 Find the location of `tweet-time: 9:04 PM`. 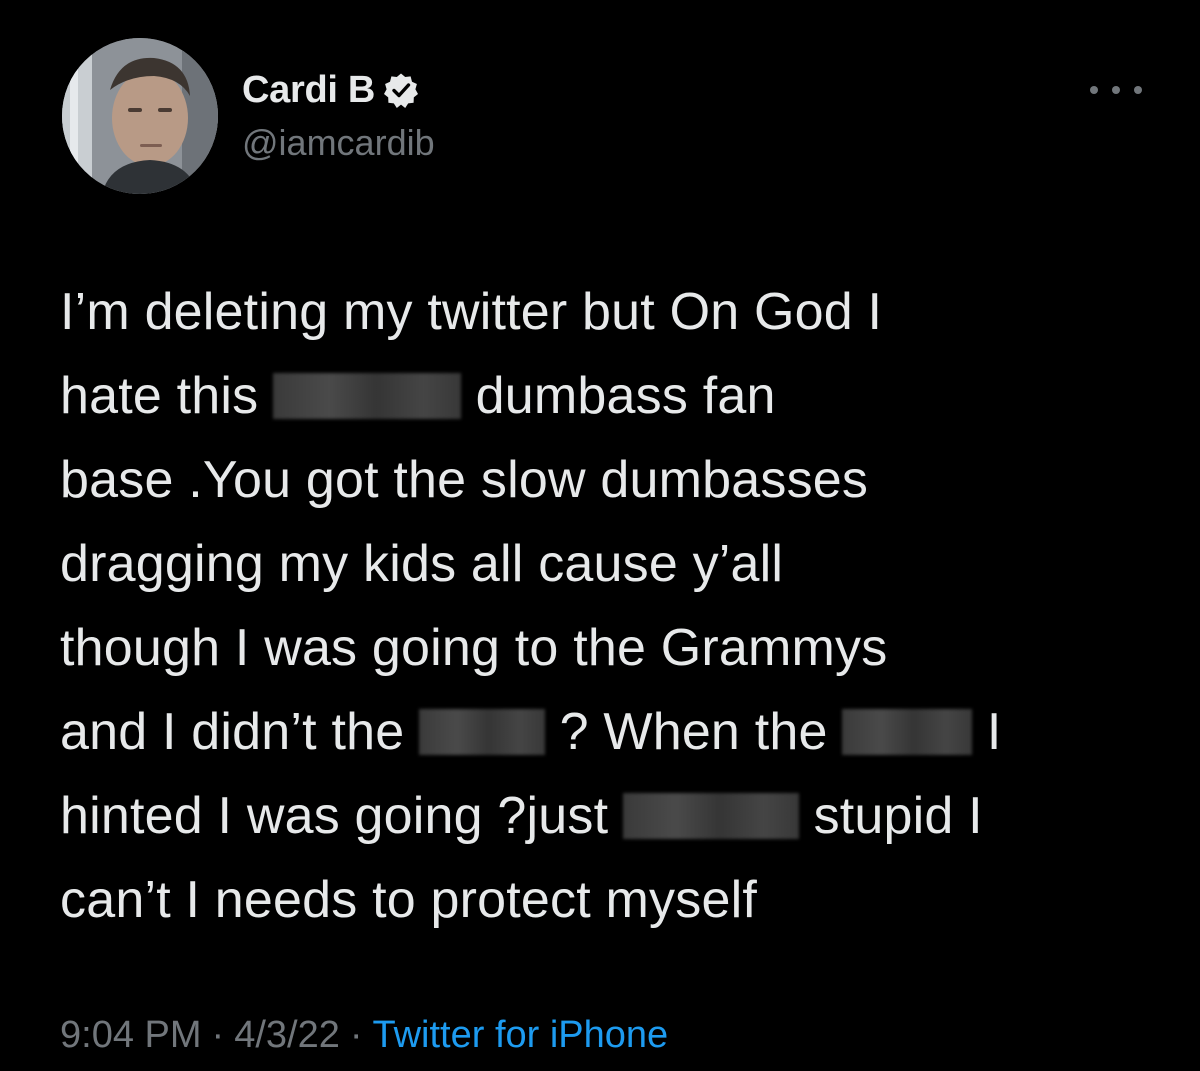

tweet-time: 9:04 PM is located at coordinates (131, 1035).